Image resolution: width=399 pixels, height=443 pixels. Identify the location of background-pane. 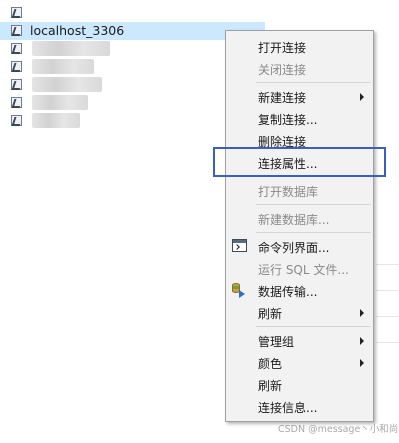
(387, 340).